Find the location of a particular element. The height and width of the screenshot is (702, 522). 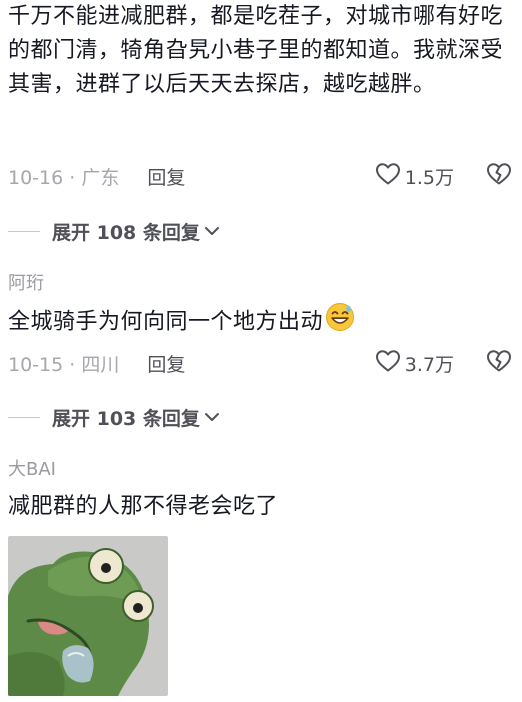

comment-content-row: 全城骑手为何向同一个地方出动 is located at coordinates (260, 322).